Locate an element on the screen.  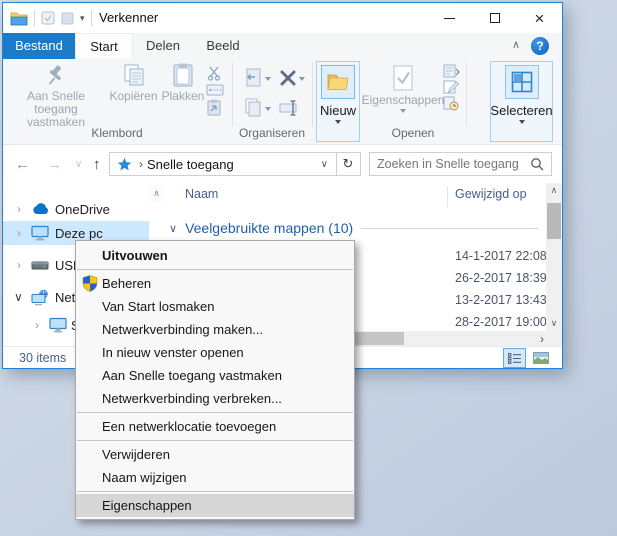
new-folder-icon is located at coordinates (338, 82).